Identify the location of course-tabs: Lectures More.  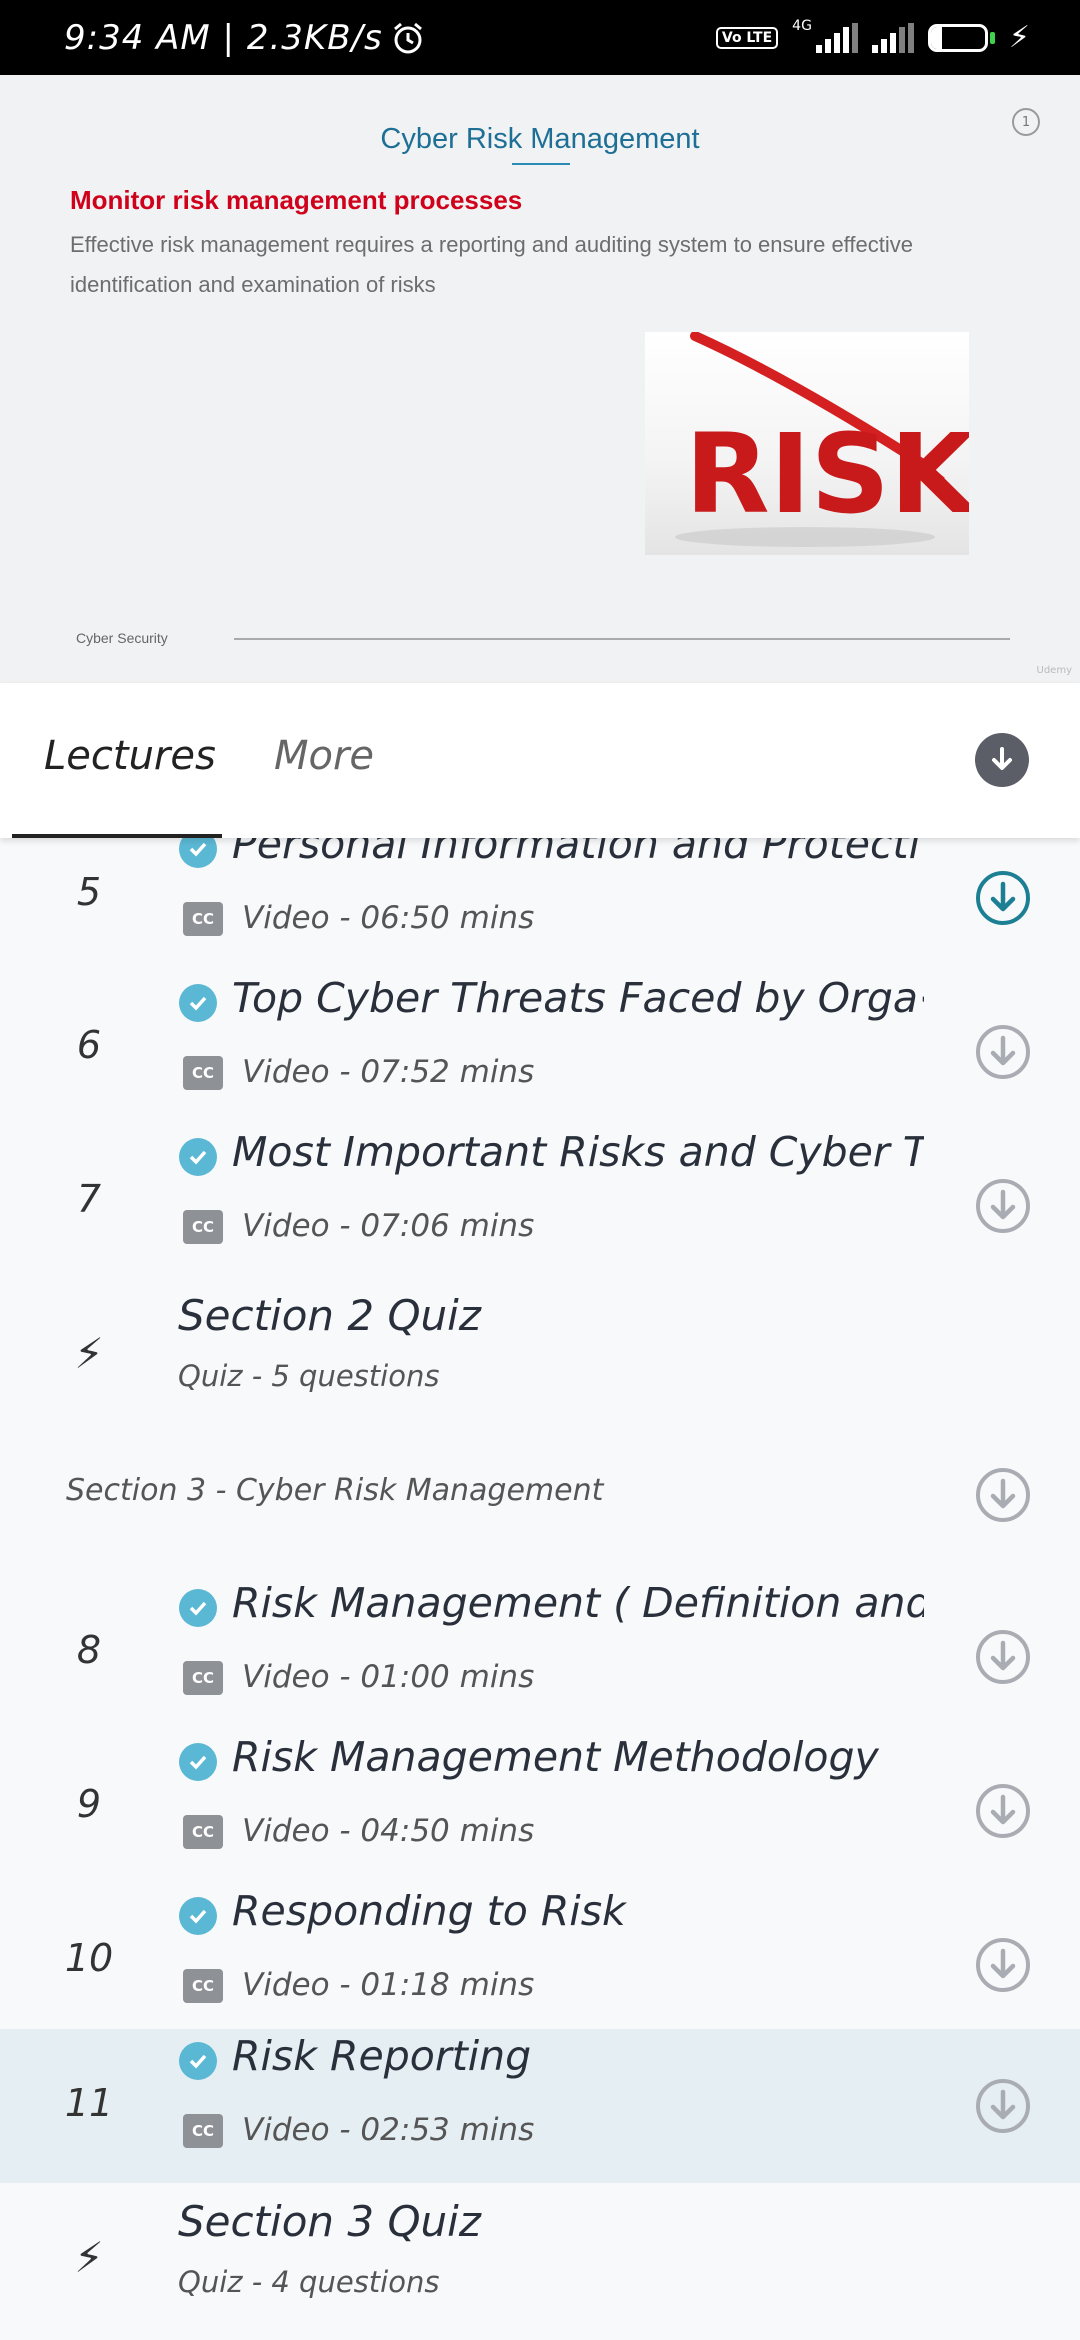
(540, 760).